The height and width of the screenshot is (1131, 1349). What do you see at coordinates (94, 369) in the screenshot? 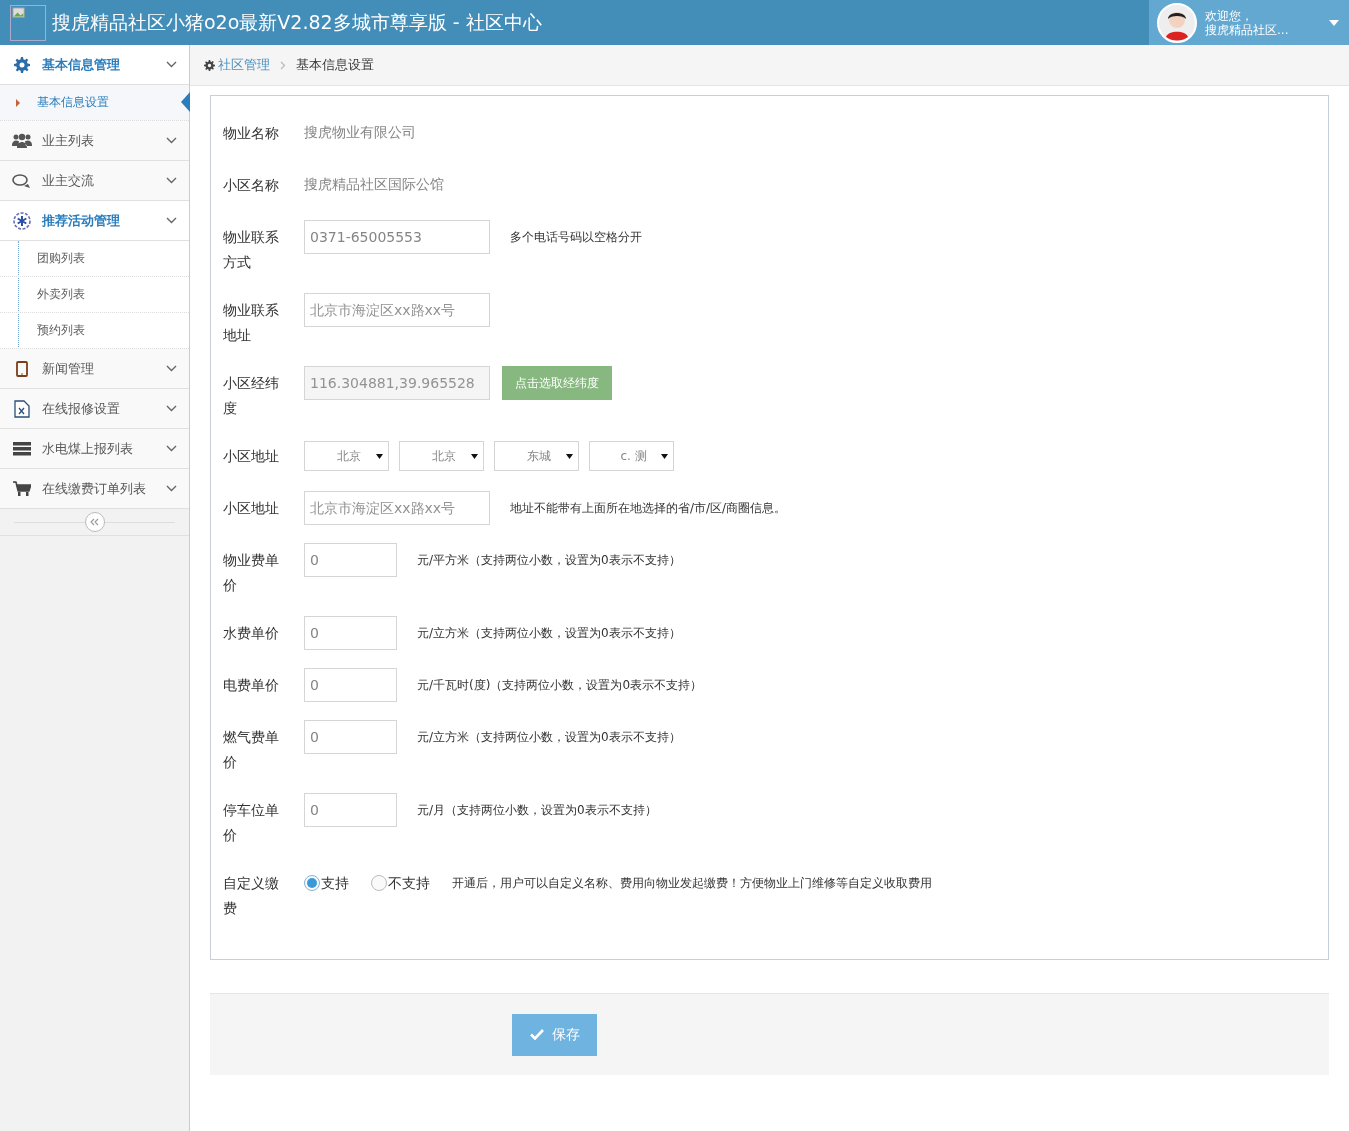
I see `sidebar-item: 新闻管理` at bounding box center [94, 369].